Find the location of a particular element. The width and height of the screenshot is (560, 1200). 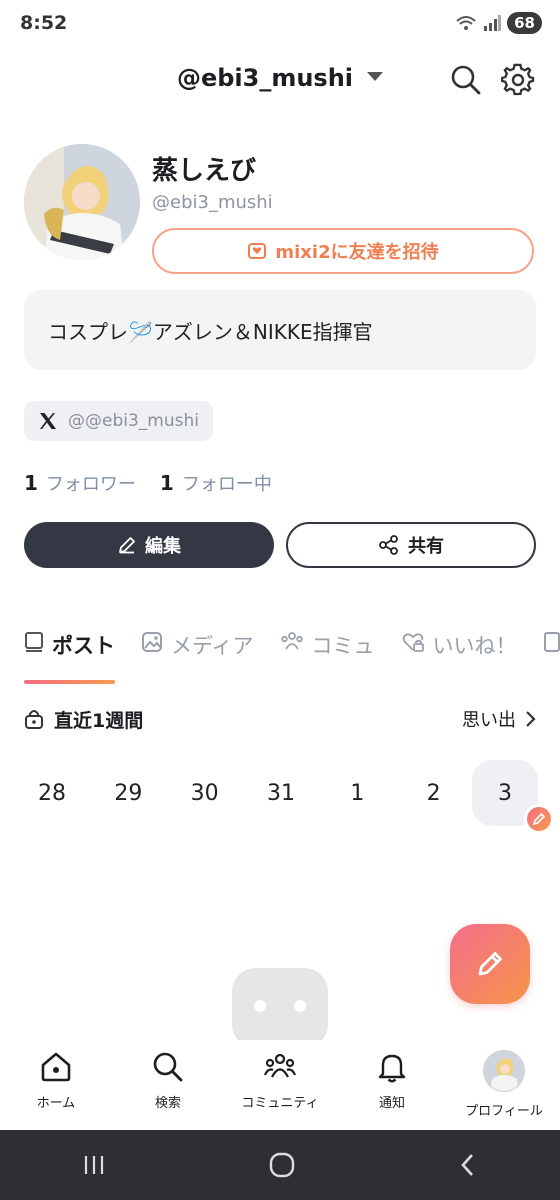

chevron-right-icon is located at coordinates (531, 719).